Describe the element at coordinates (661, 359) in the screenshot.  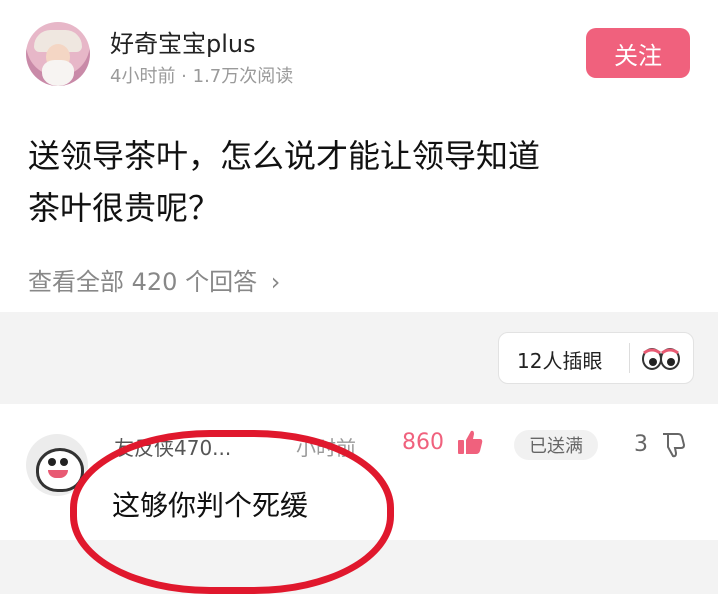
I see `eyes-icon` at that location.